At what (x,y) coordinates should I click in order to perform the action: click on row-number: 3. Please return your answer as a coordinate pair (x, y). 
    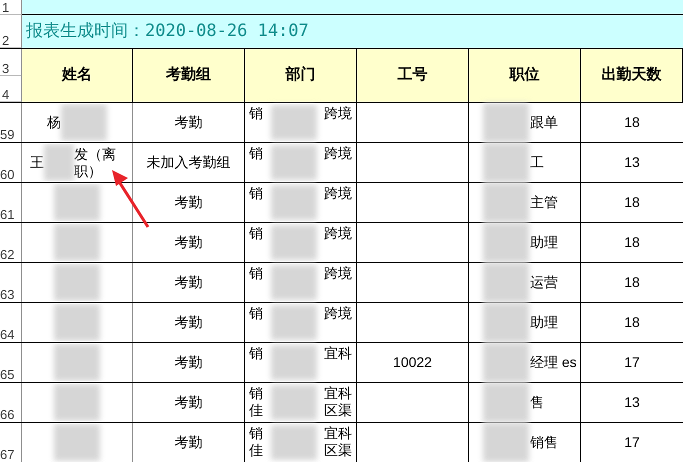
    Looking at the image, I should click on (6, 68).